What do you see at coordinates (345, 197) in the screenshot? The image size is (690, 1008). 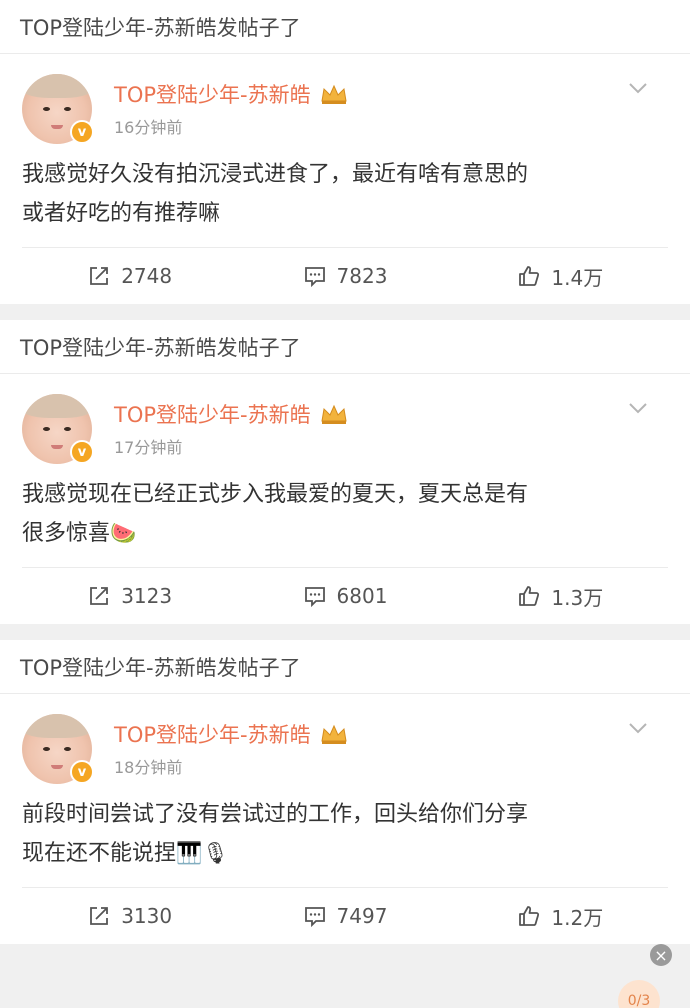 I see `post-content: 我感觉好久没有拍沉浸式进食了，最近有啥有意思的 或者好吃的有推荐嘛` at bounding box center [345, 197].